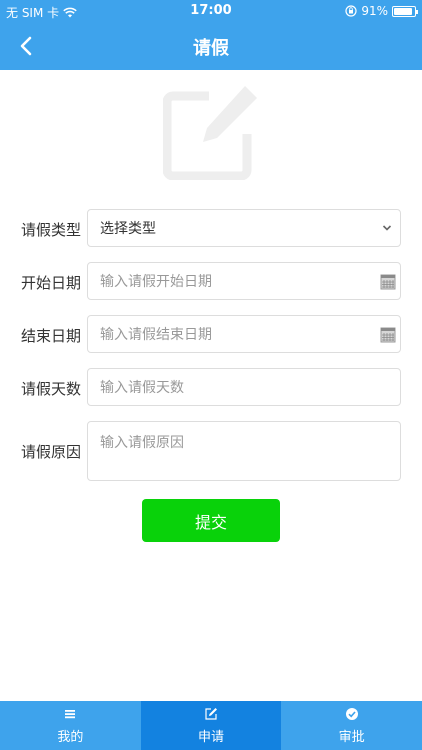 This screenshot has height=750, width=422. What do you see at coordinates (244, 387) in the screenshot?
I see `days-input: 输入请假天数` at bounding box center [244, 387].